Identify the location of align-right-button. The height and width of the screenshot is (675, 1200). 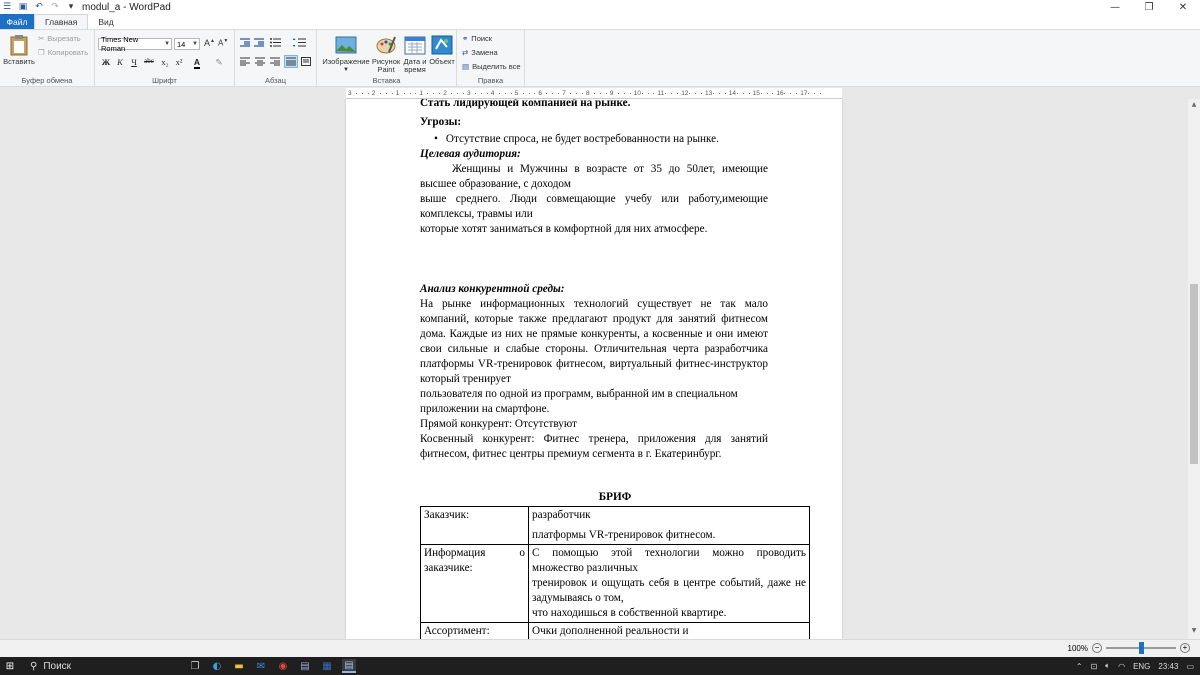
(275, 61).